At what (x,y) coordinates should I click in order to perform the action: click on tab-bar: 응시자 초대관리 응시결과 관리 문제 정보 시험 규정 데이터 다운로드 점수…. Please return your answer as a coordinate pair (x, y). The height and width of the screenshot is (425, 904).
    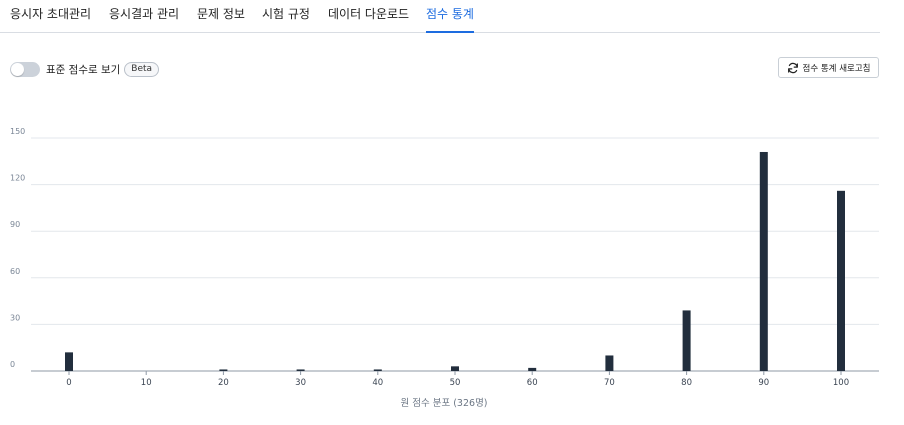
    Looking at the image, I should click on (440, 16).